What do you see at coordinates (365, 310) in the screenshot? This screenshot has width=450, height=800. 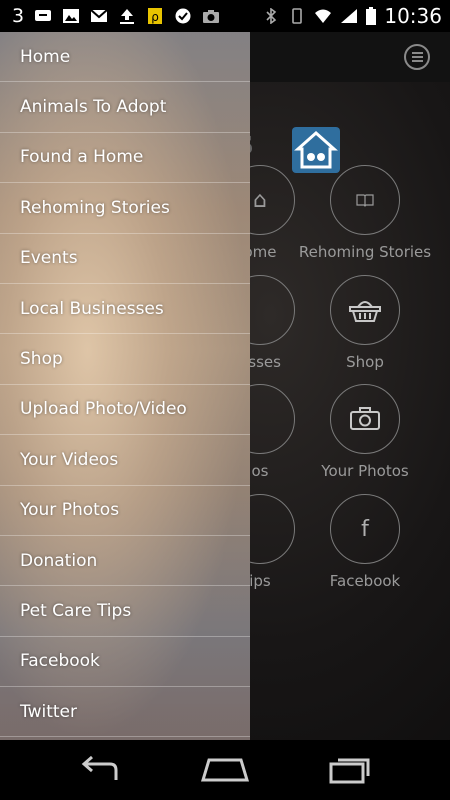 I see `basket-icon` at bounding box center [365, 310].